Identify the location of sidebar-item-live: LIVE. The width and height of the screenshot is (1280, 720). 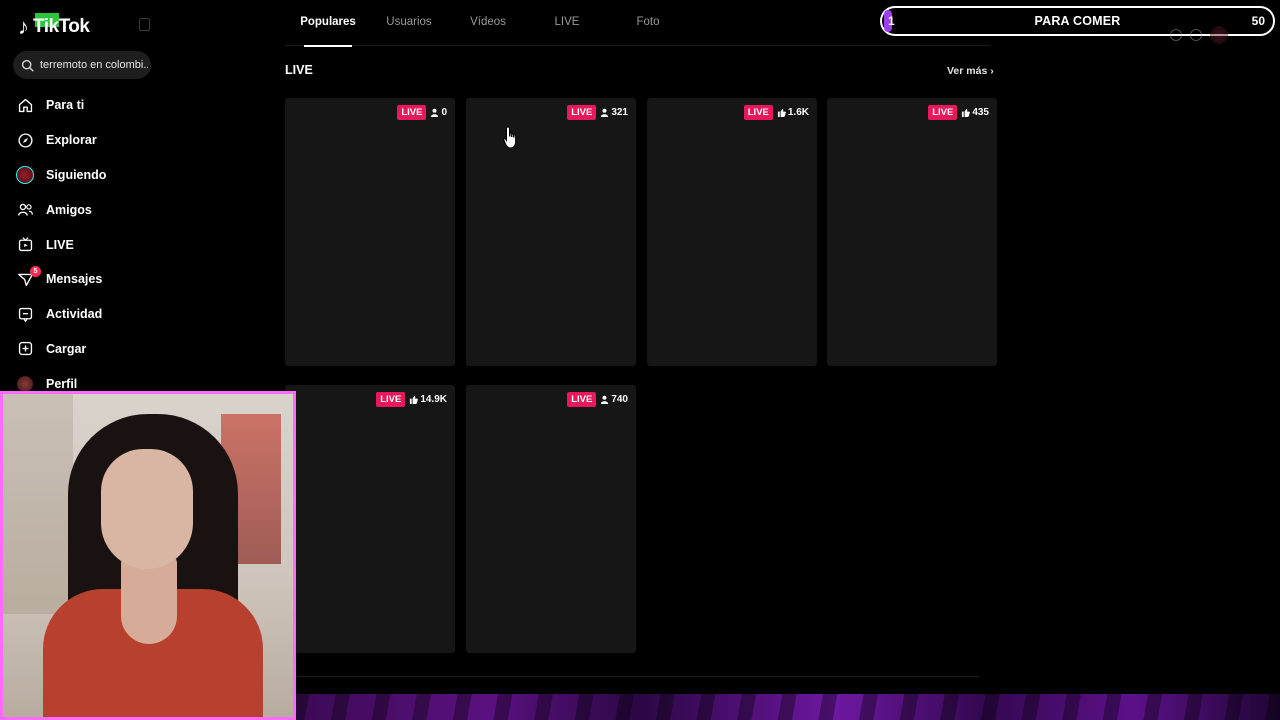
(106, 244).